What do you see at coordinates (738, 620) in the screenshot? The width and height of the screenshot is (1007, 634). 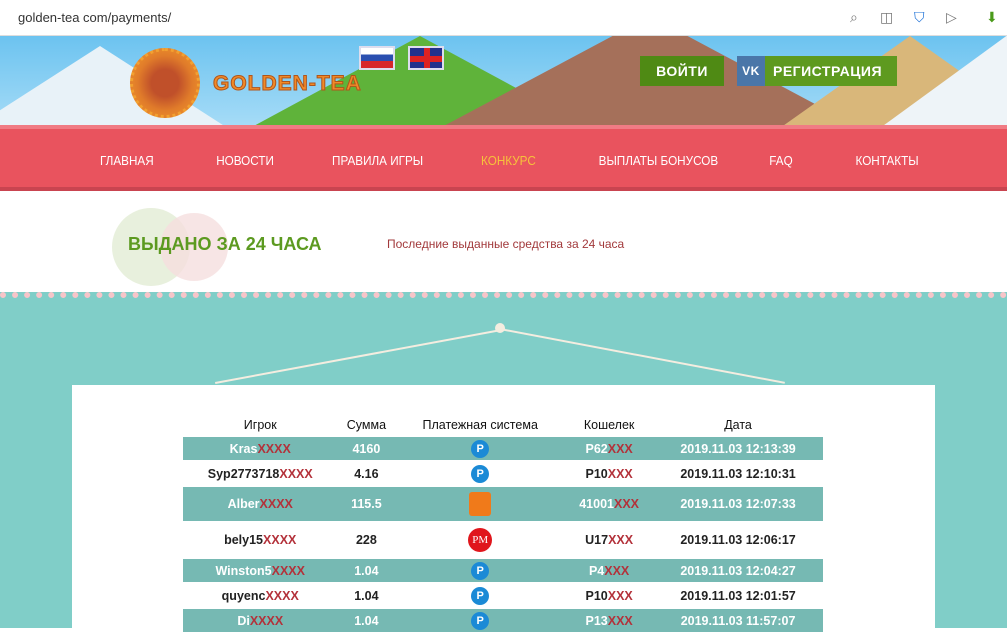 I see `date-cell: 2019.11.03 11:57:07` at bounding box center [738, 620].